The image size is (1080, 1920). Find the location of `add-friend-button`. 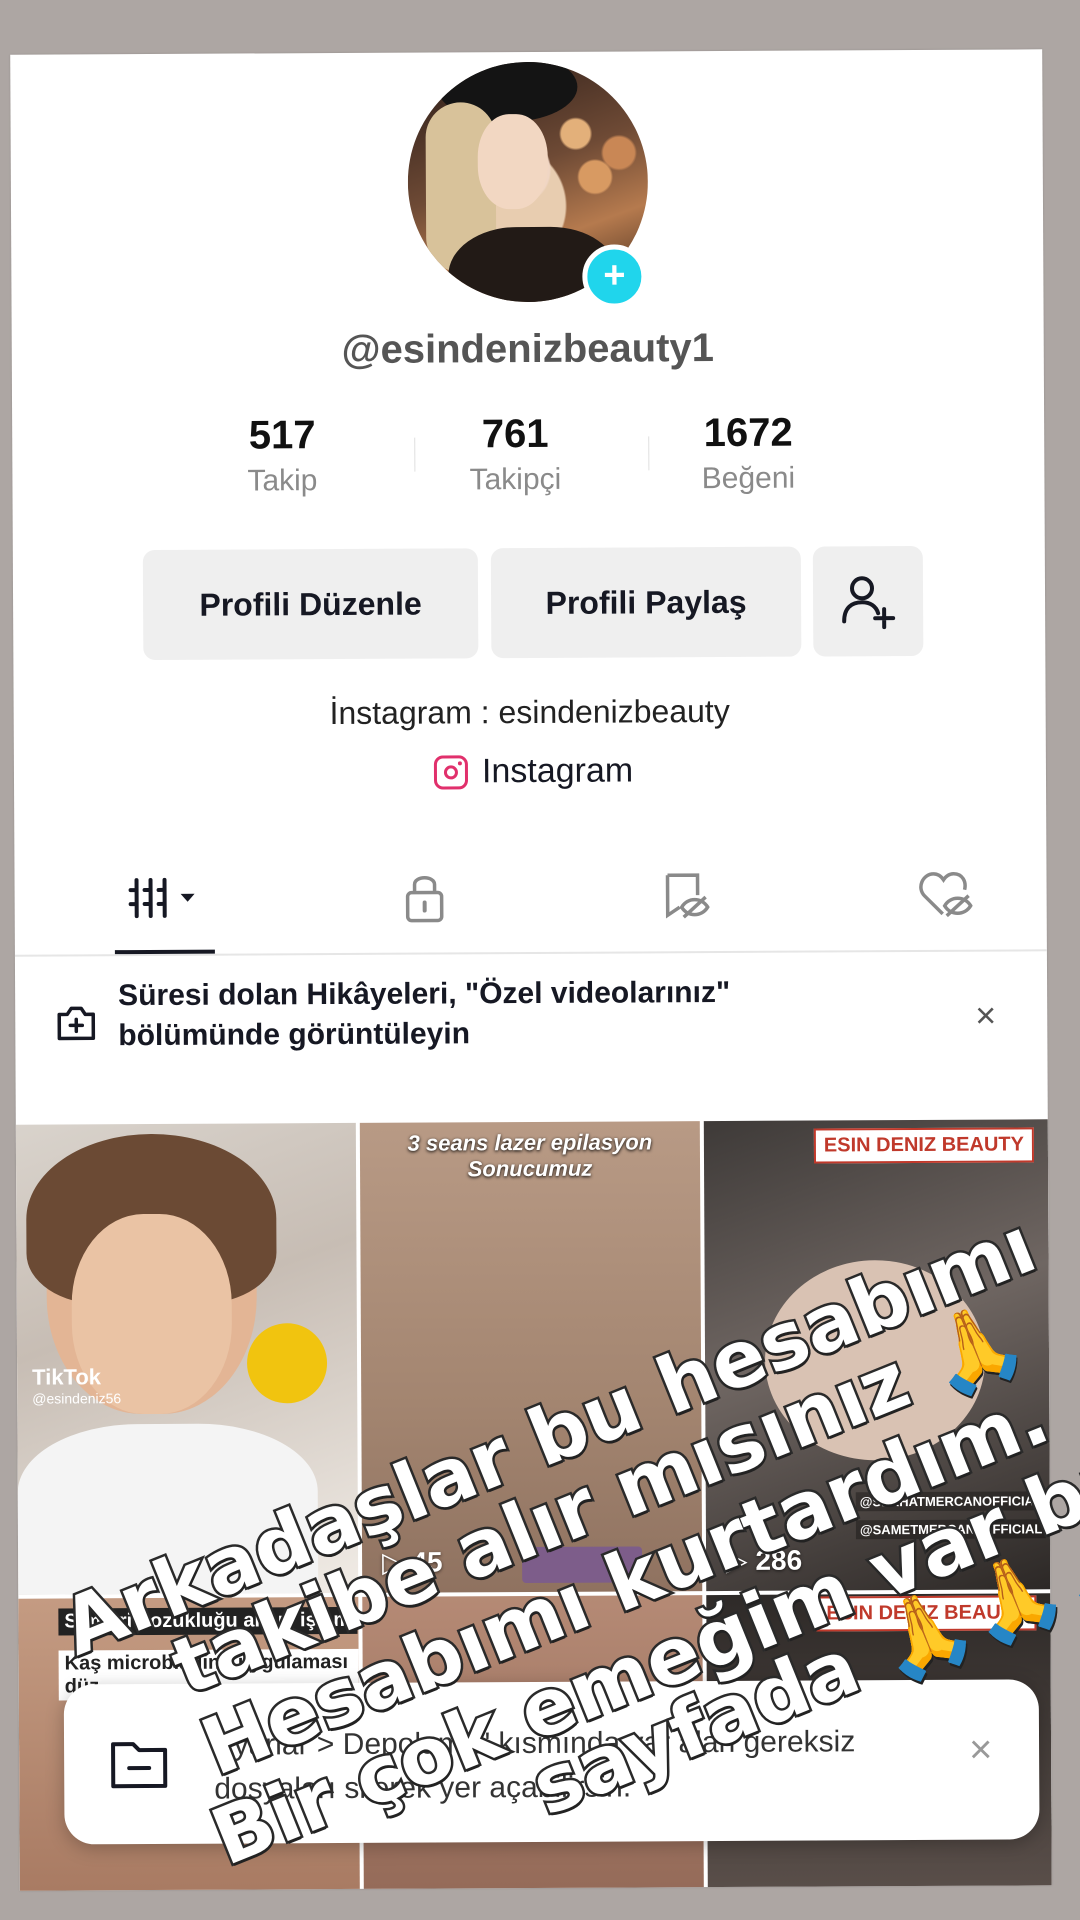

add-friend-button is located at coordinates (868, 601).